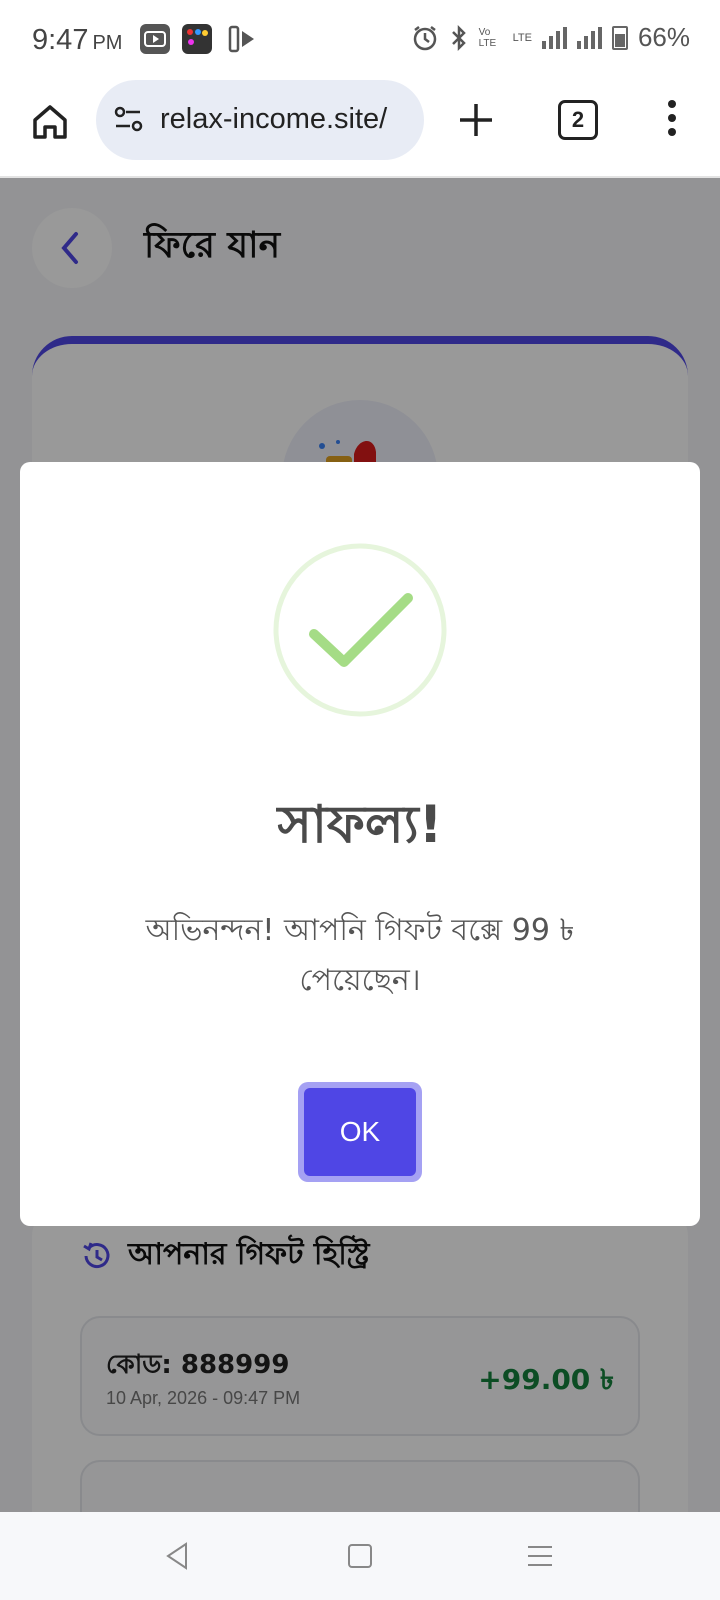 The width and height of the screenshot is (720, 1600). I want to click on status-time: 9:47 PM, so click(77, 40).